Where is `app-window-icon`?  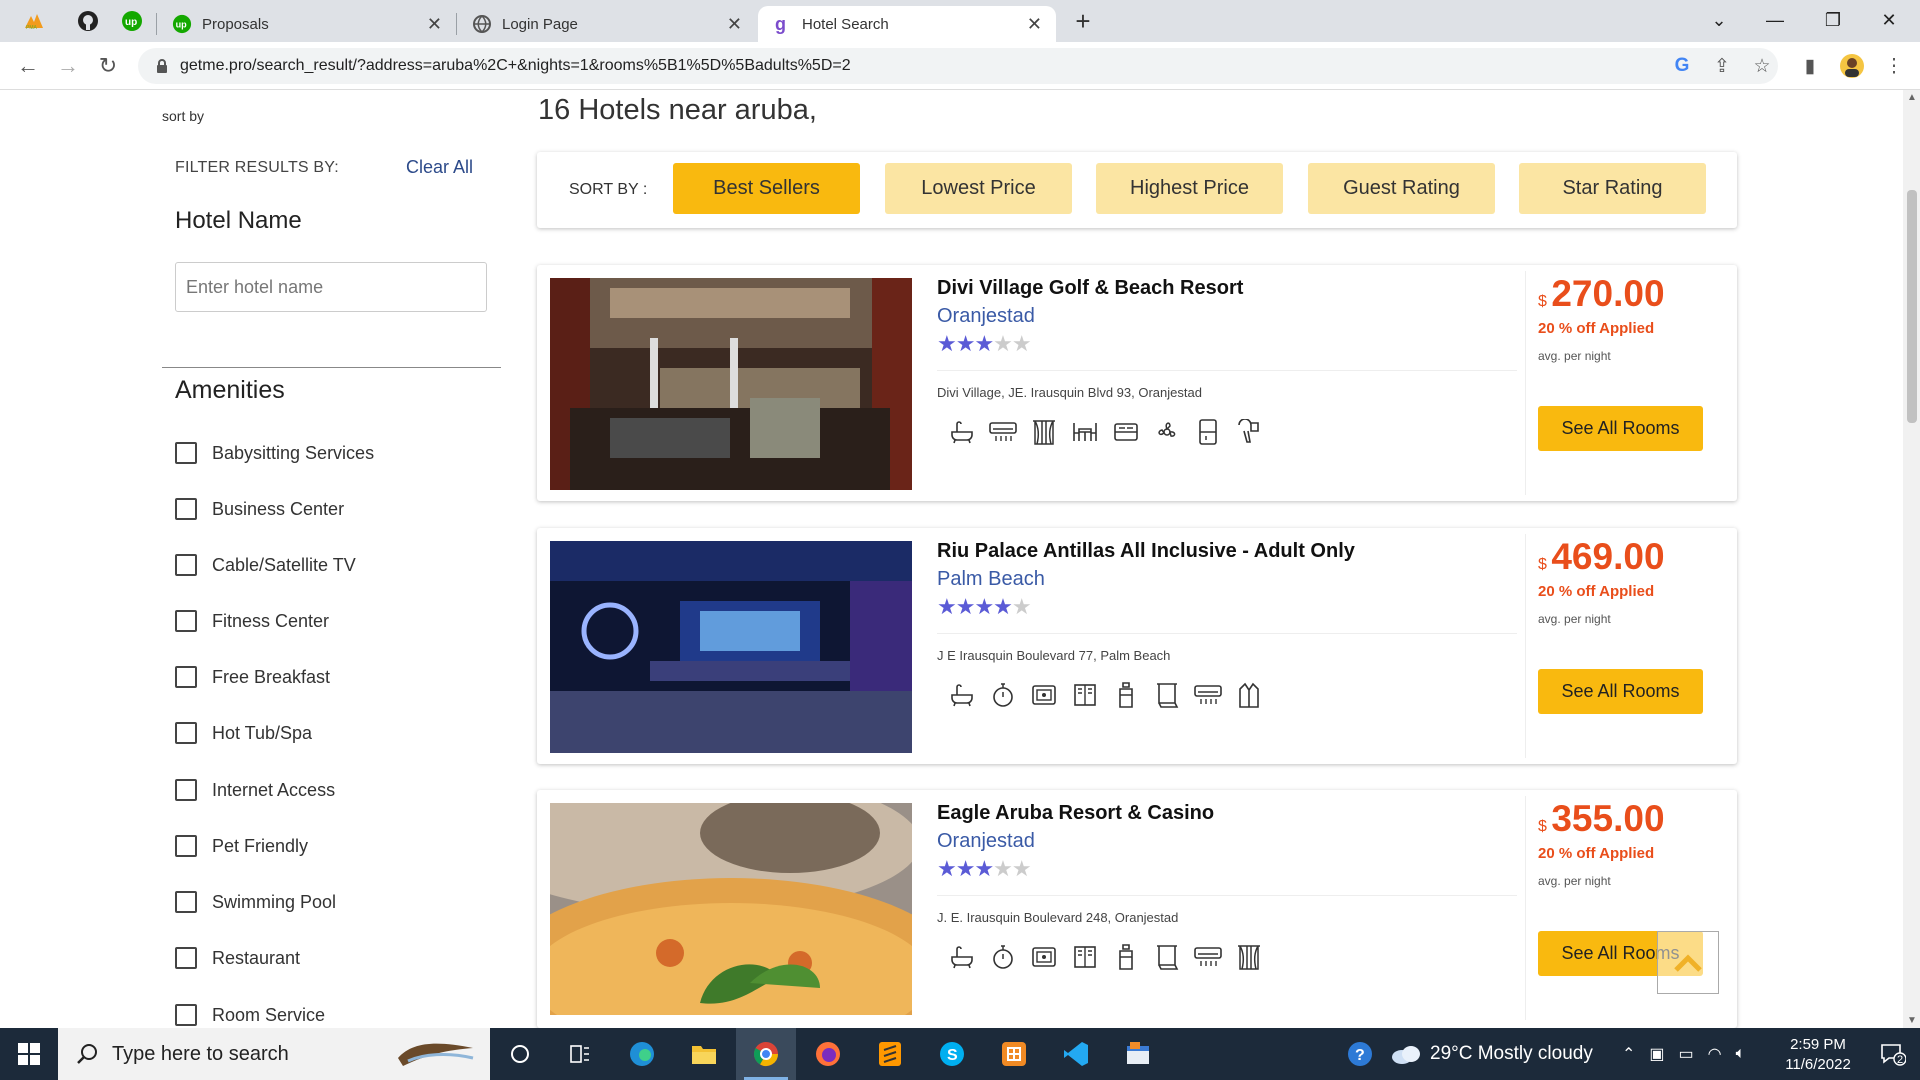
app-window-icon is located at coordinates (1138, 1054).